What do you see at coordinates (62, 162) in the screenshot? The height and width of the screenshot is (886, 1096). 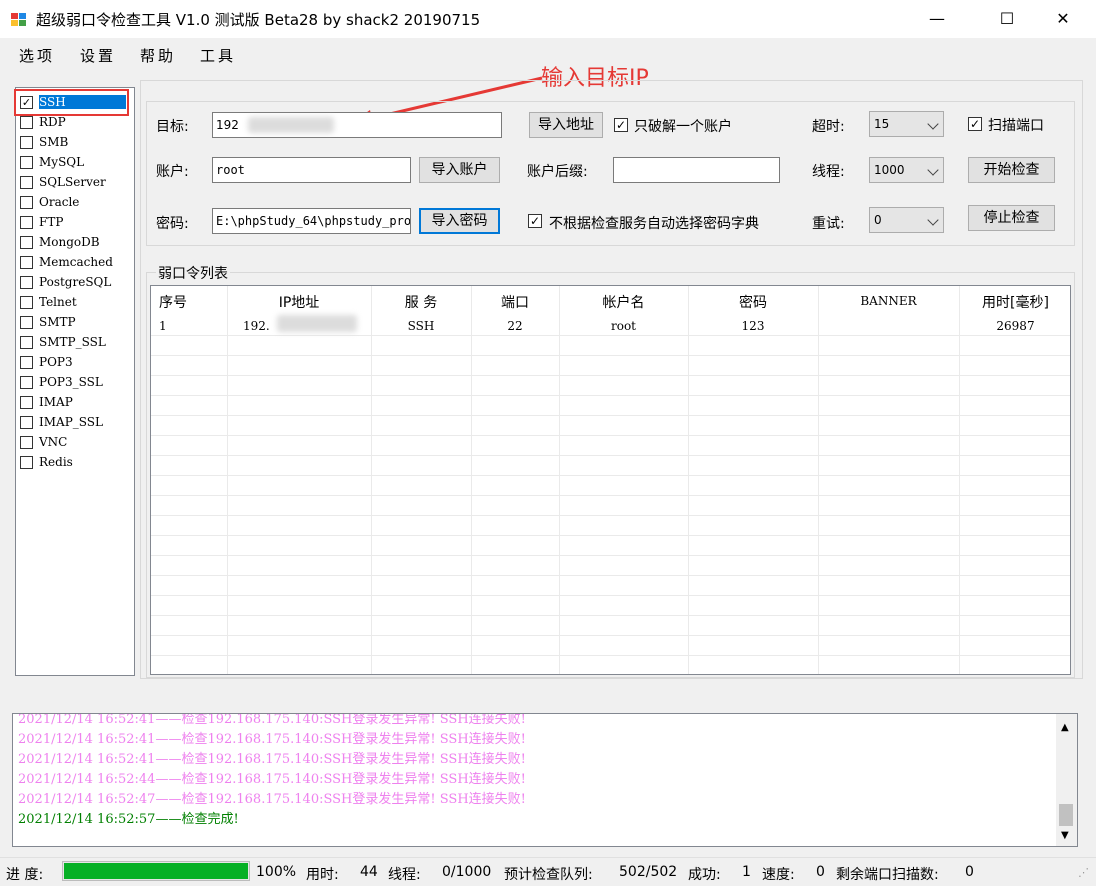 I see `protocol-label: MySQL` at bounding box center [62, 162].